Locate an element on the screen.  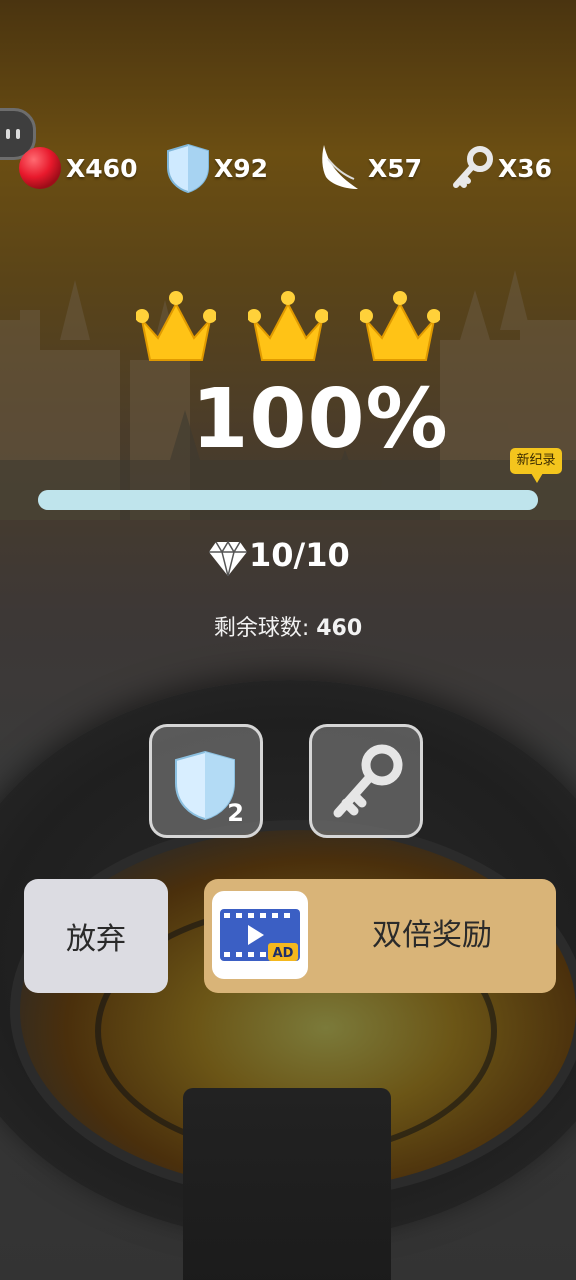
remaining-balls: 剩余球数: 460 is located at coordinates (288, 626).